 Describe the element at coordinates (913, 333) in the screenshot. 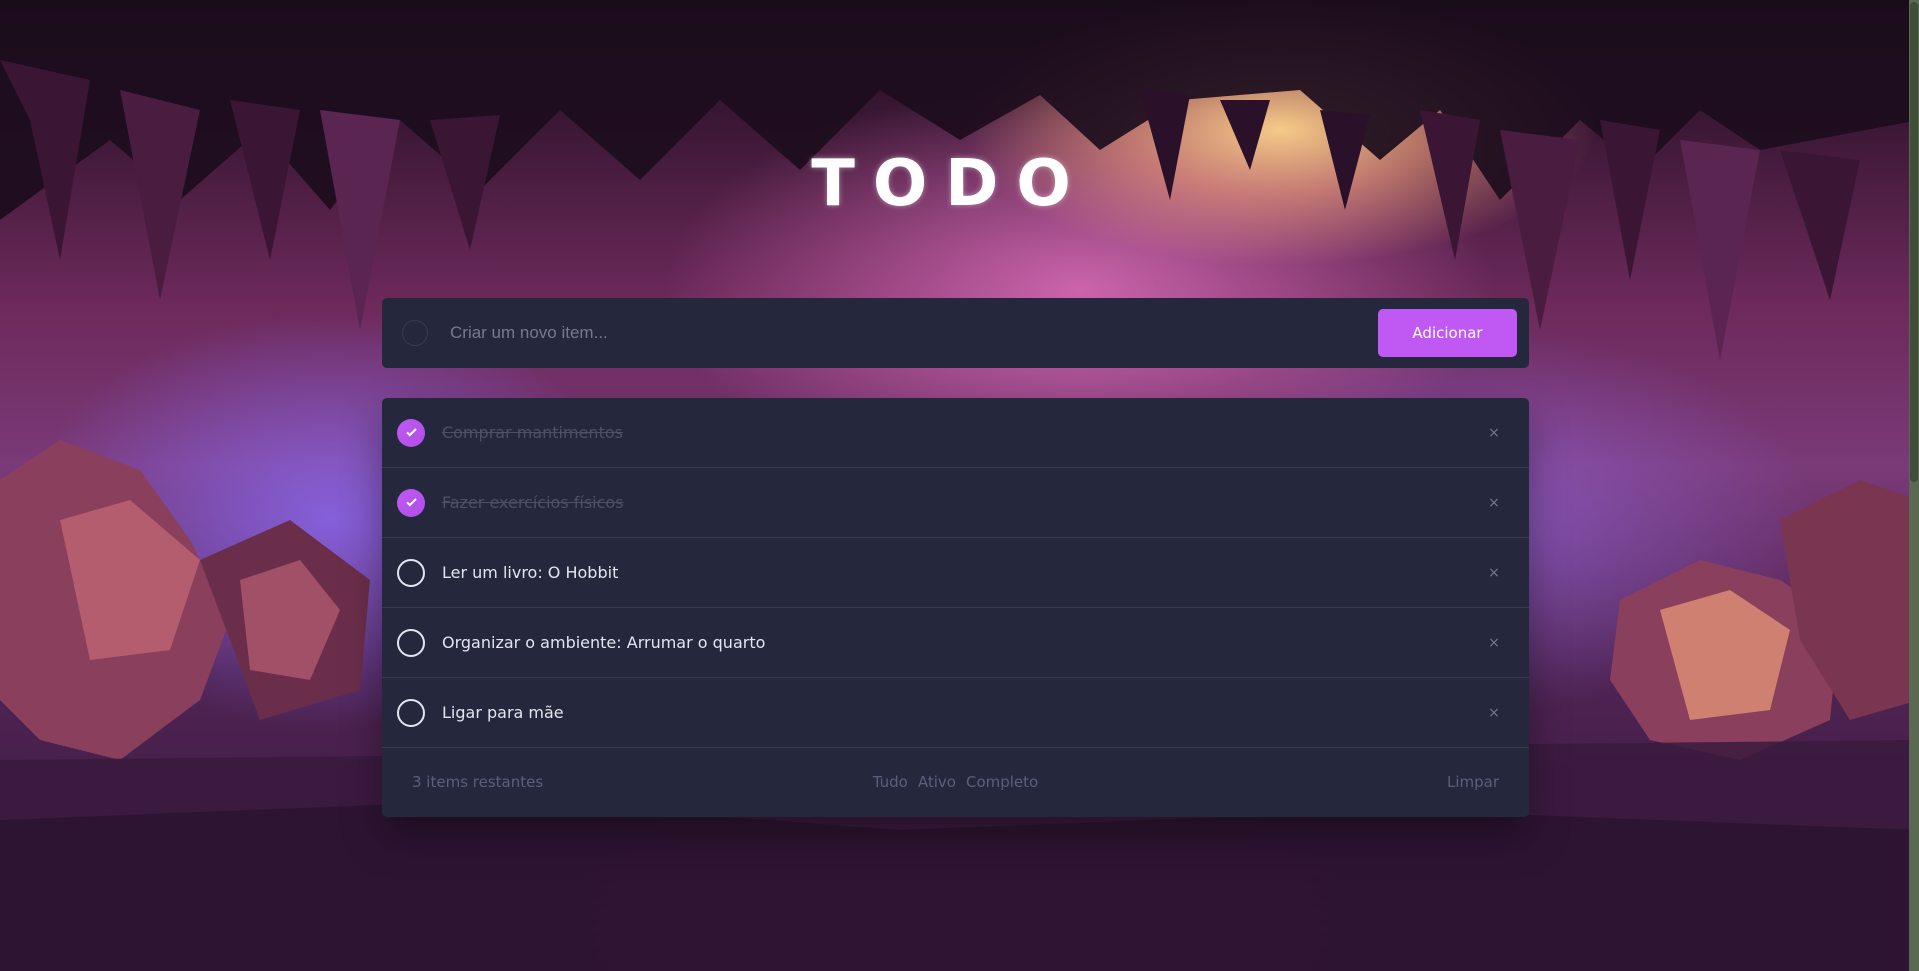

I see `new-item-input` at that location.